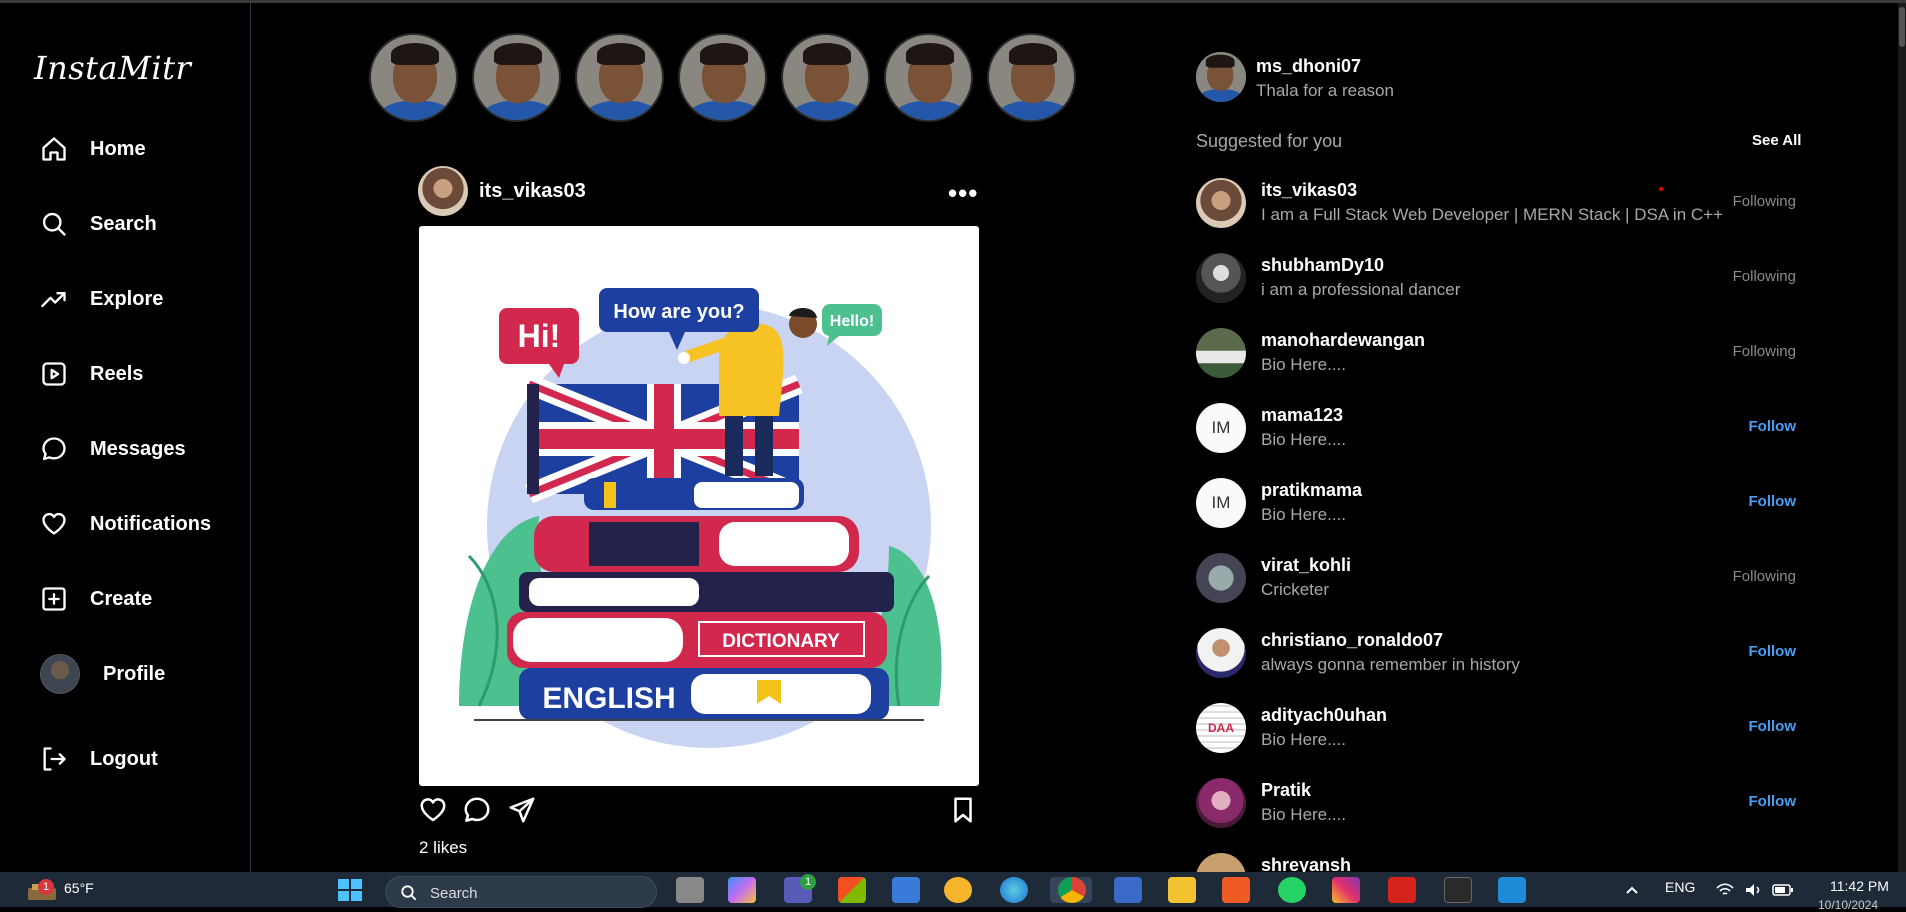 Image resolution: width=1906 pixels, height=912 pixels. I want to click on avatar: DAA, so click(1221, 728).